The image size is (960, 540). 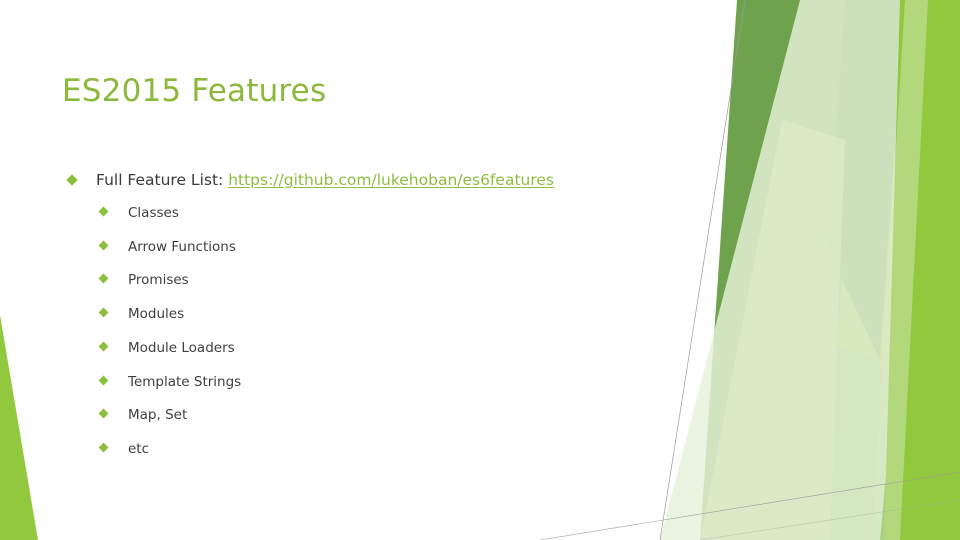 I want to click on list-item: Arrow Functions, so click(x=372, y=247).